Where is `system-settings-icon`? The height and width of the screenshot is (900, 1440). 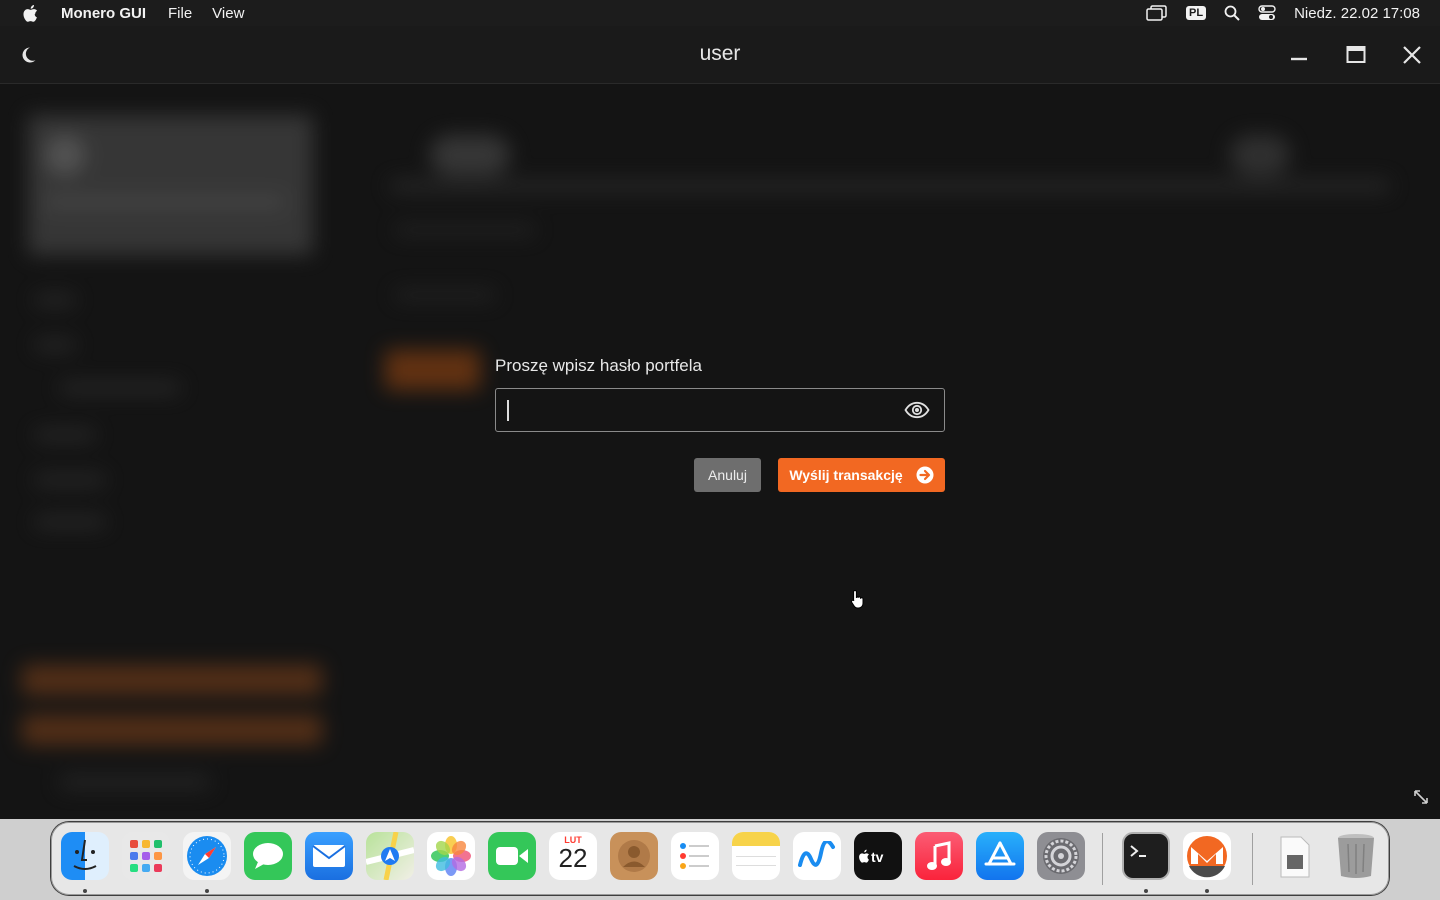 system-settings-icon is located at coordinates (1061, 856).